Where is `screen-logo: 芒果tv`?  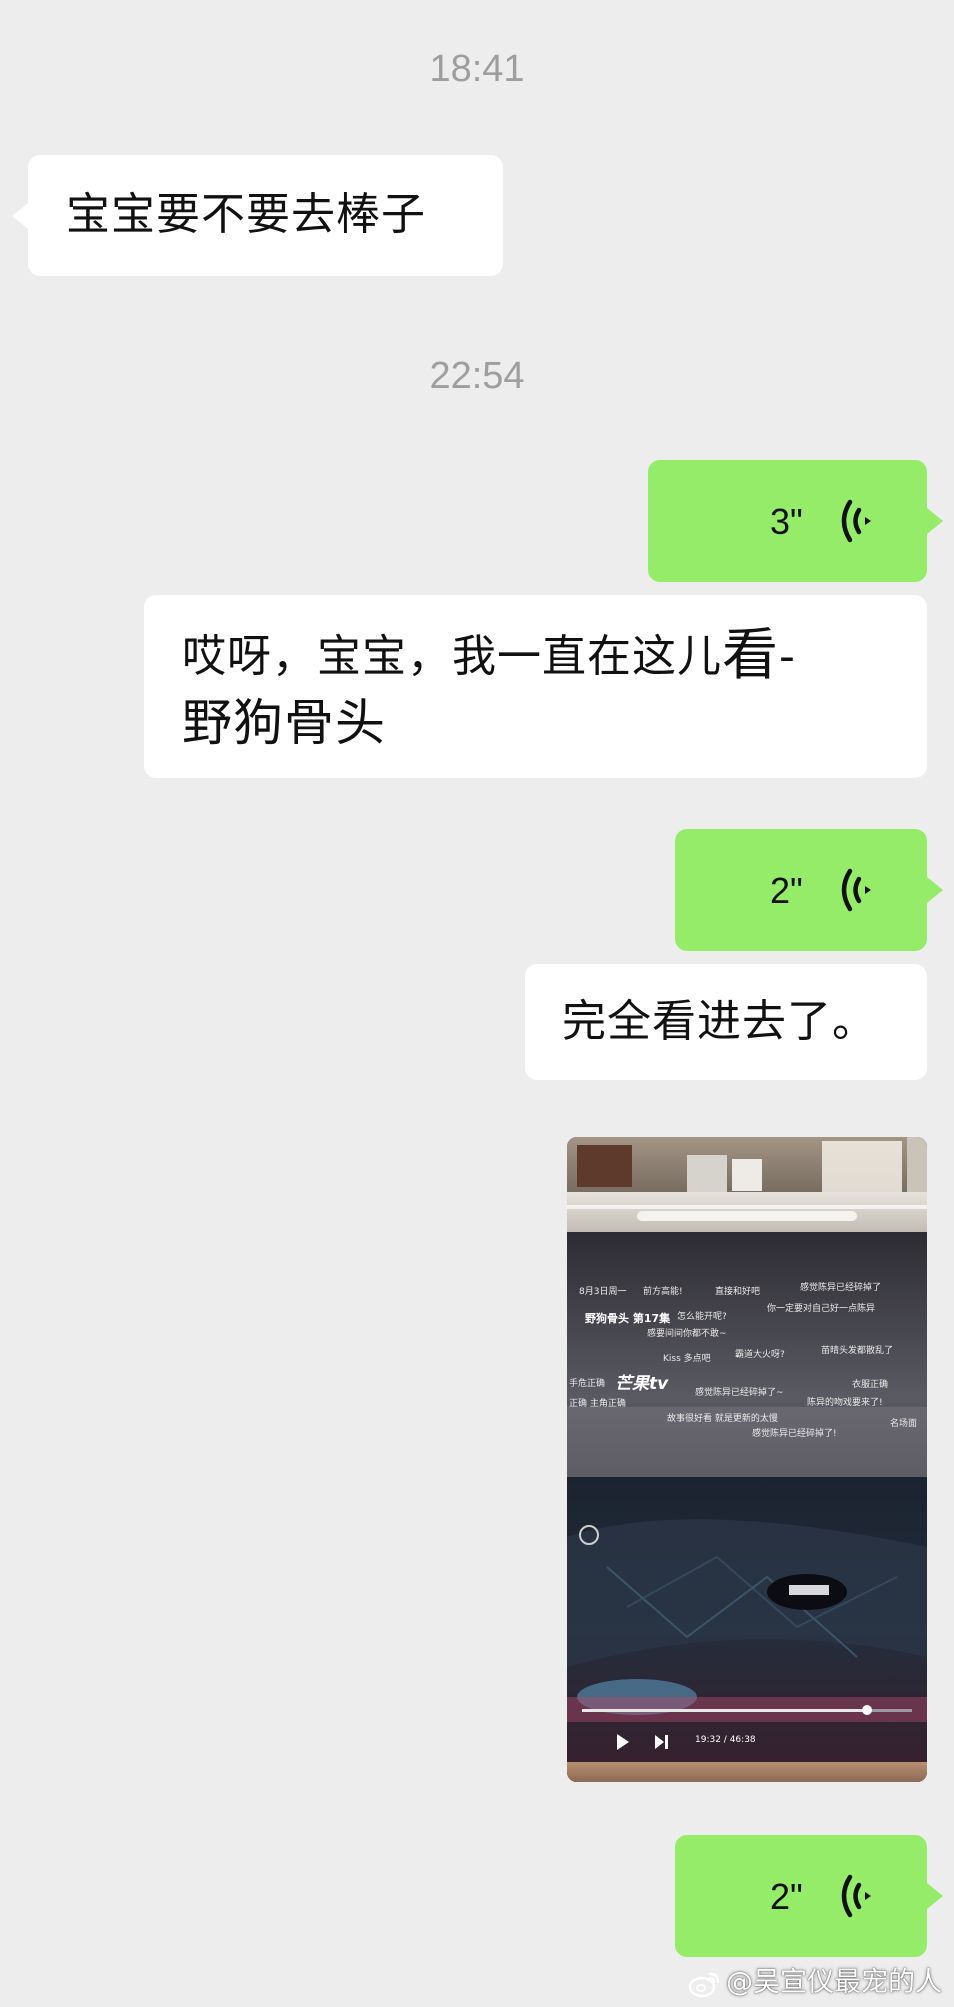
screen-logo: 芒果tv is located at coordinates (642, 1384).